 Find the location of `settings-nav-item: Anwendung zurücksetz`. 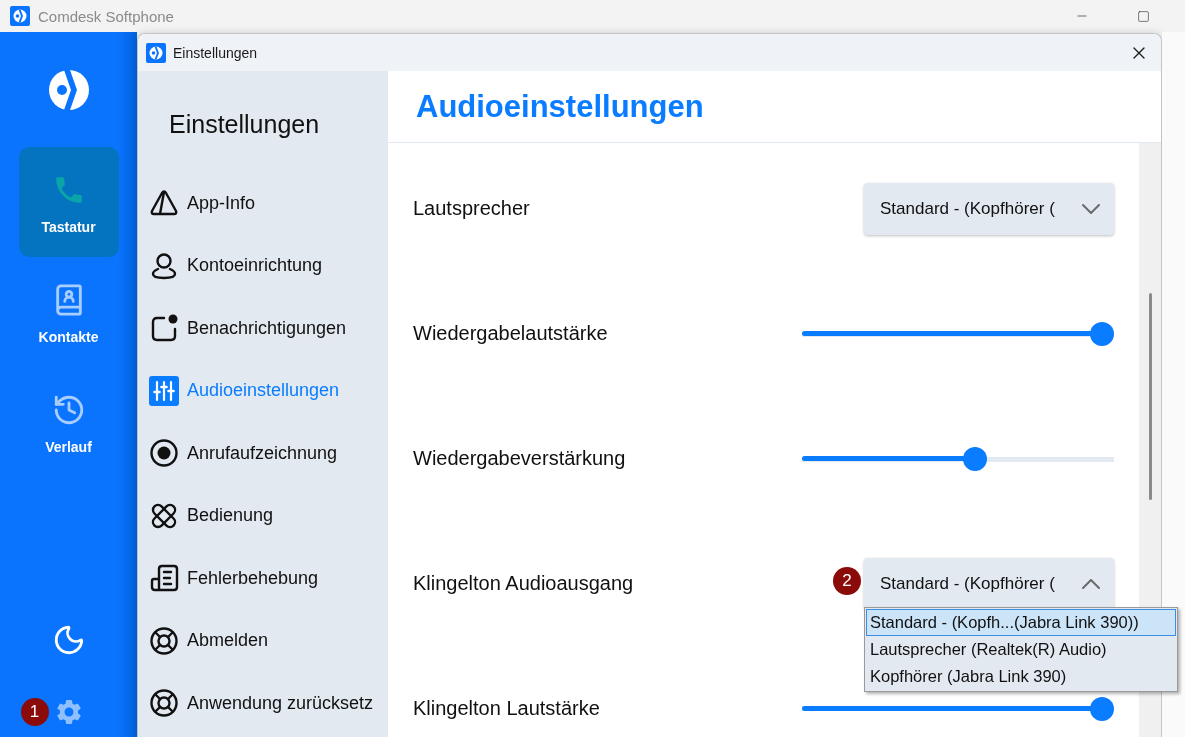

settings-nav-item: Anwendung zurücksetz is located at coordinates (263, 703).